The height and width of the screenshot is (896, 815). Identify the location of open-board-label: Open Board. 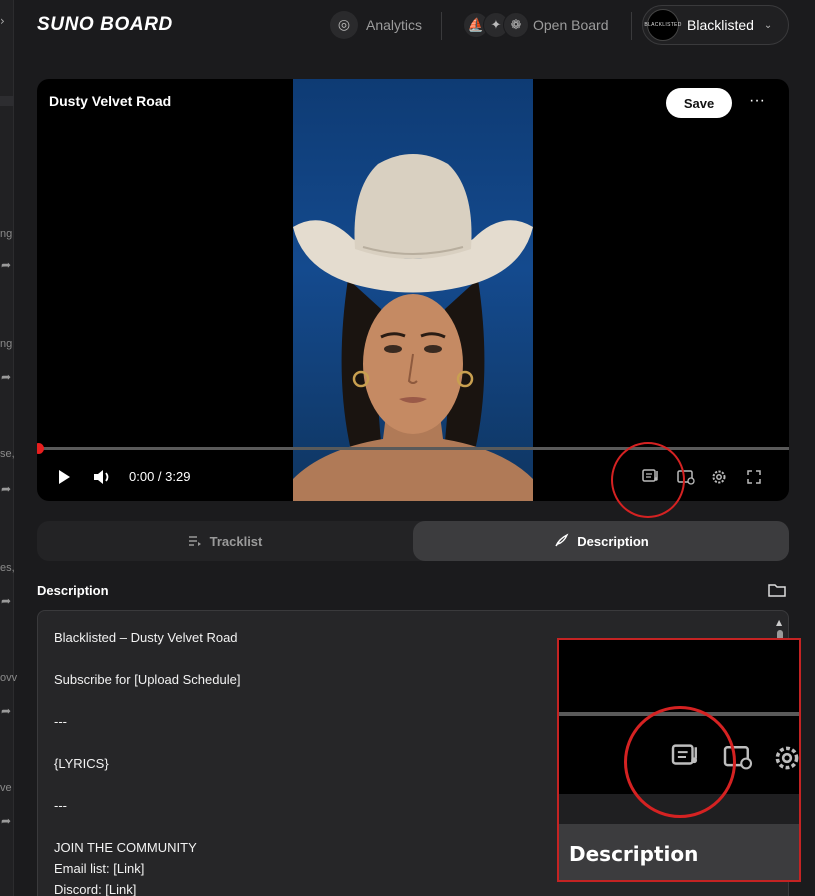
(571, 25).